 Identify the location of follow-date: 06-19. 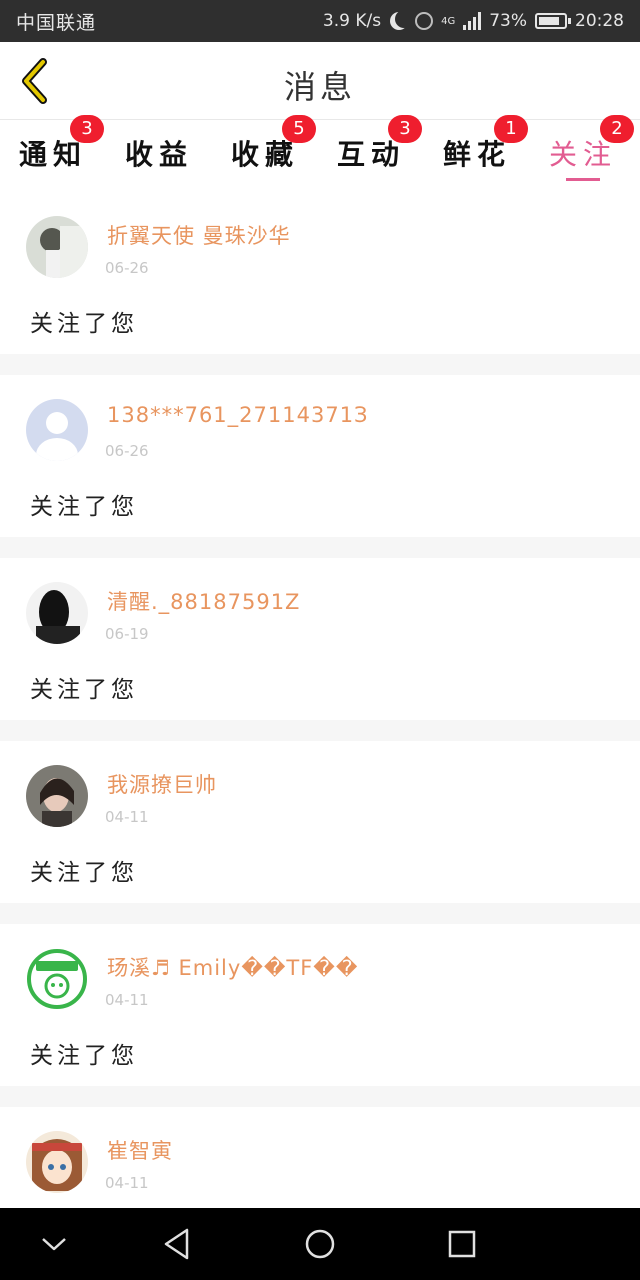
(127, 634).